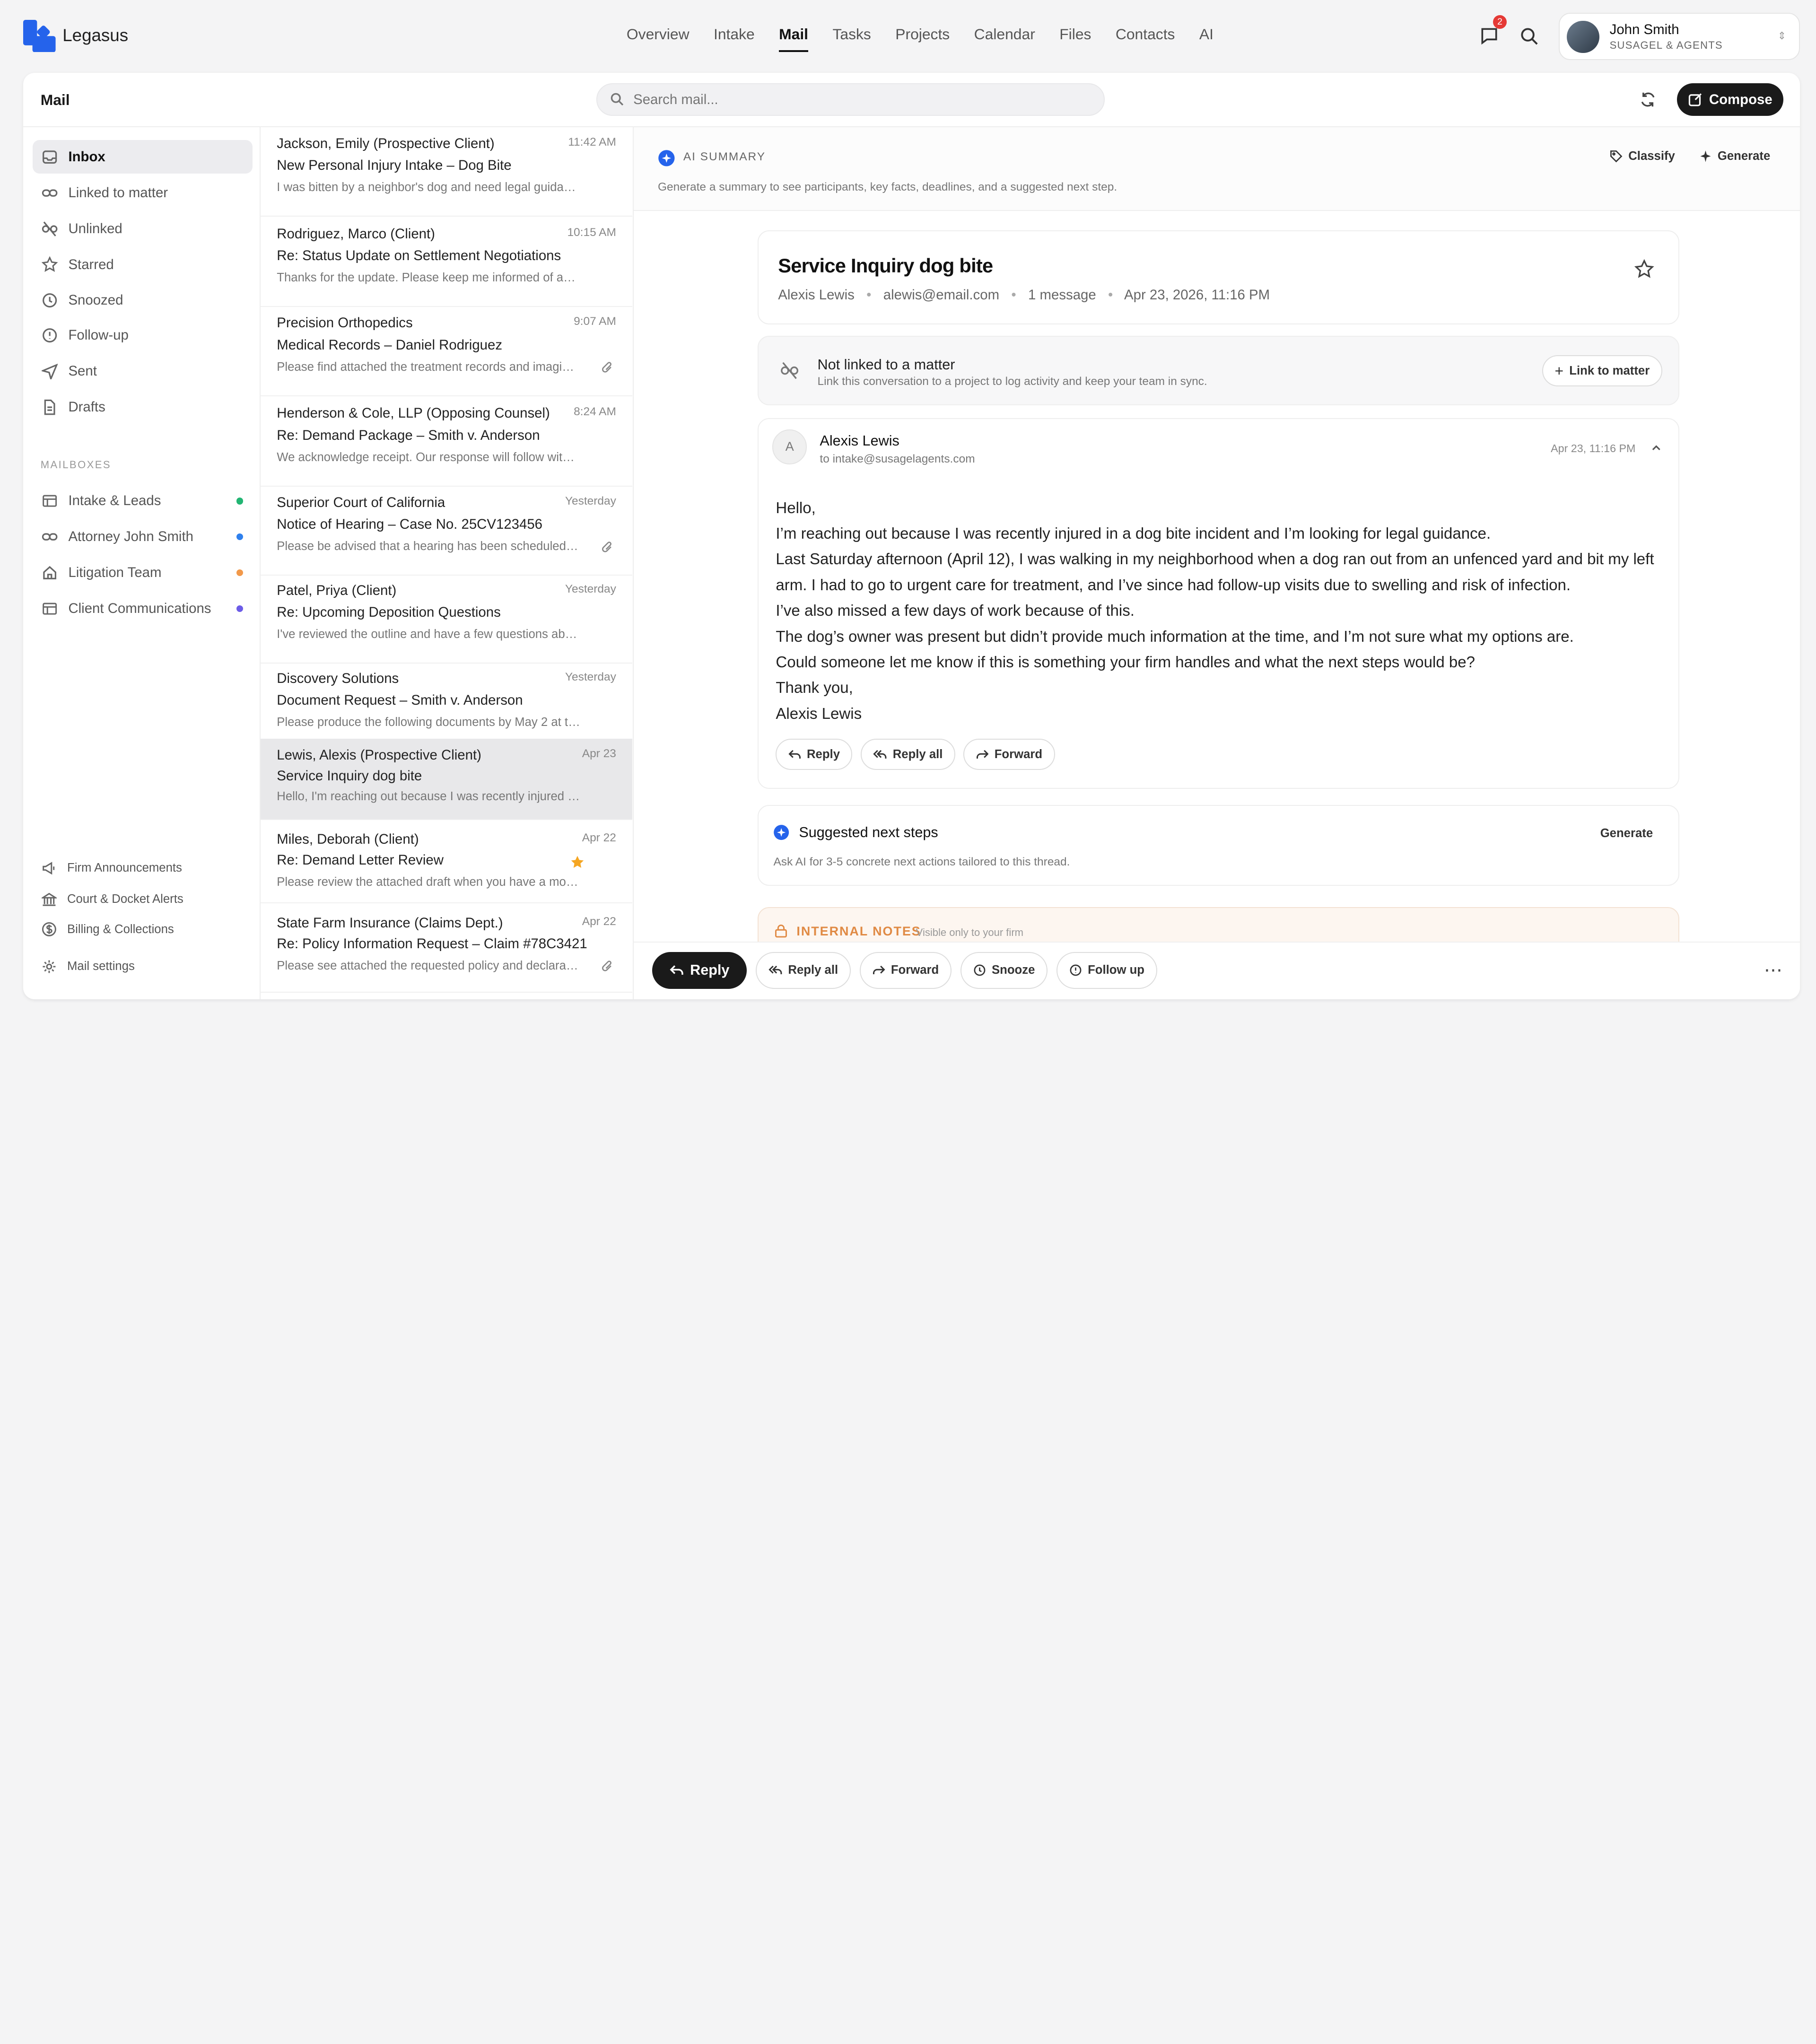 Image resolution: width=1816 pixels, height=2044 pixels. What do you see at coordinates (859, 100) in the screenshot?
I see `search-input` at bounding box center [859, 100].